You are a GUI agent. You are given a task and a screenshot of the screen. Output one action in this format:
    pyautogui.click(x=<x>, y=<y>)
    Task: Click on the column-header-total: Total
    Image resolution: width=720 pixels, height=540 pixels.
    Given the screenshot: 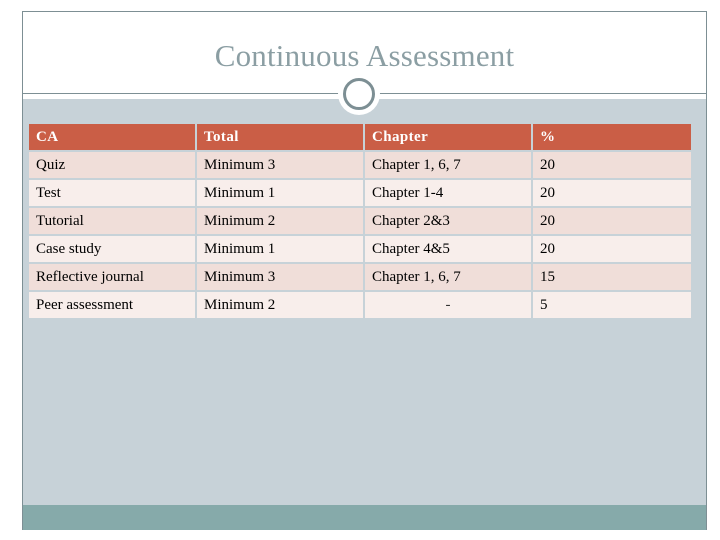 What is the action you would take?
    pyautogui.click(x=280, y=137)
    